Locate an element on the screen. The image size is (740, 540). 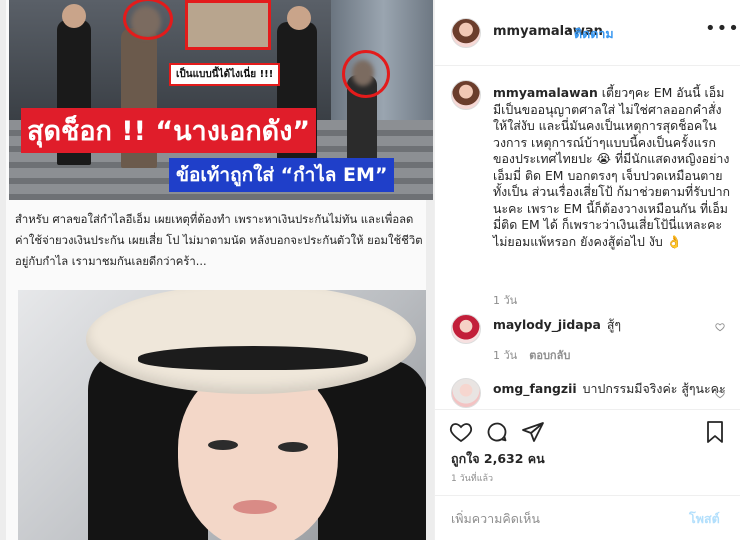
bookmark-icon is located at coordinates (715, 432).